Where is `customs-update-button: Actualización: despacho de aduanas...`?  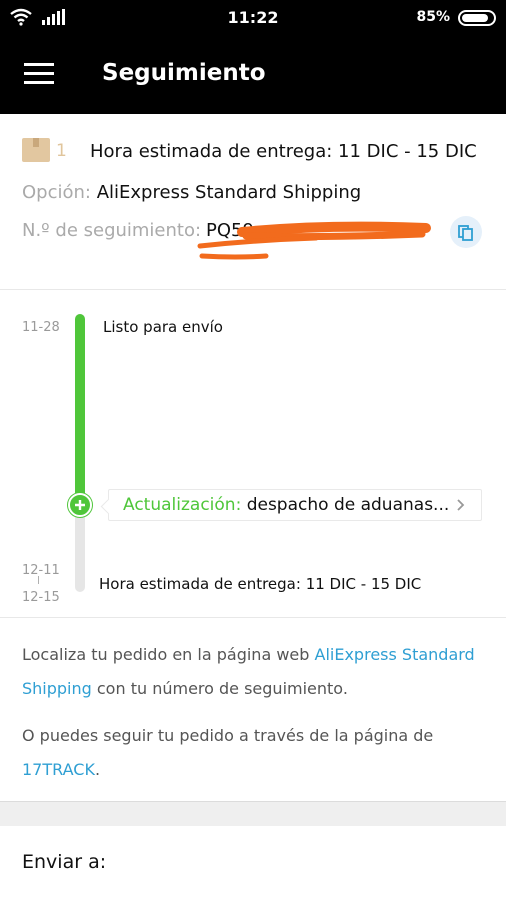
customs-update-button: Actualización: despacho de aduanas... is located at coordinates (295, 505).